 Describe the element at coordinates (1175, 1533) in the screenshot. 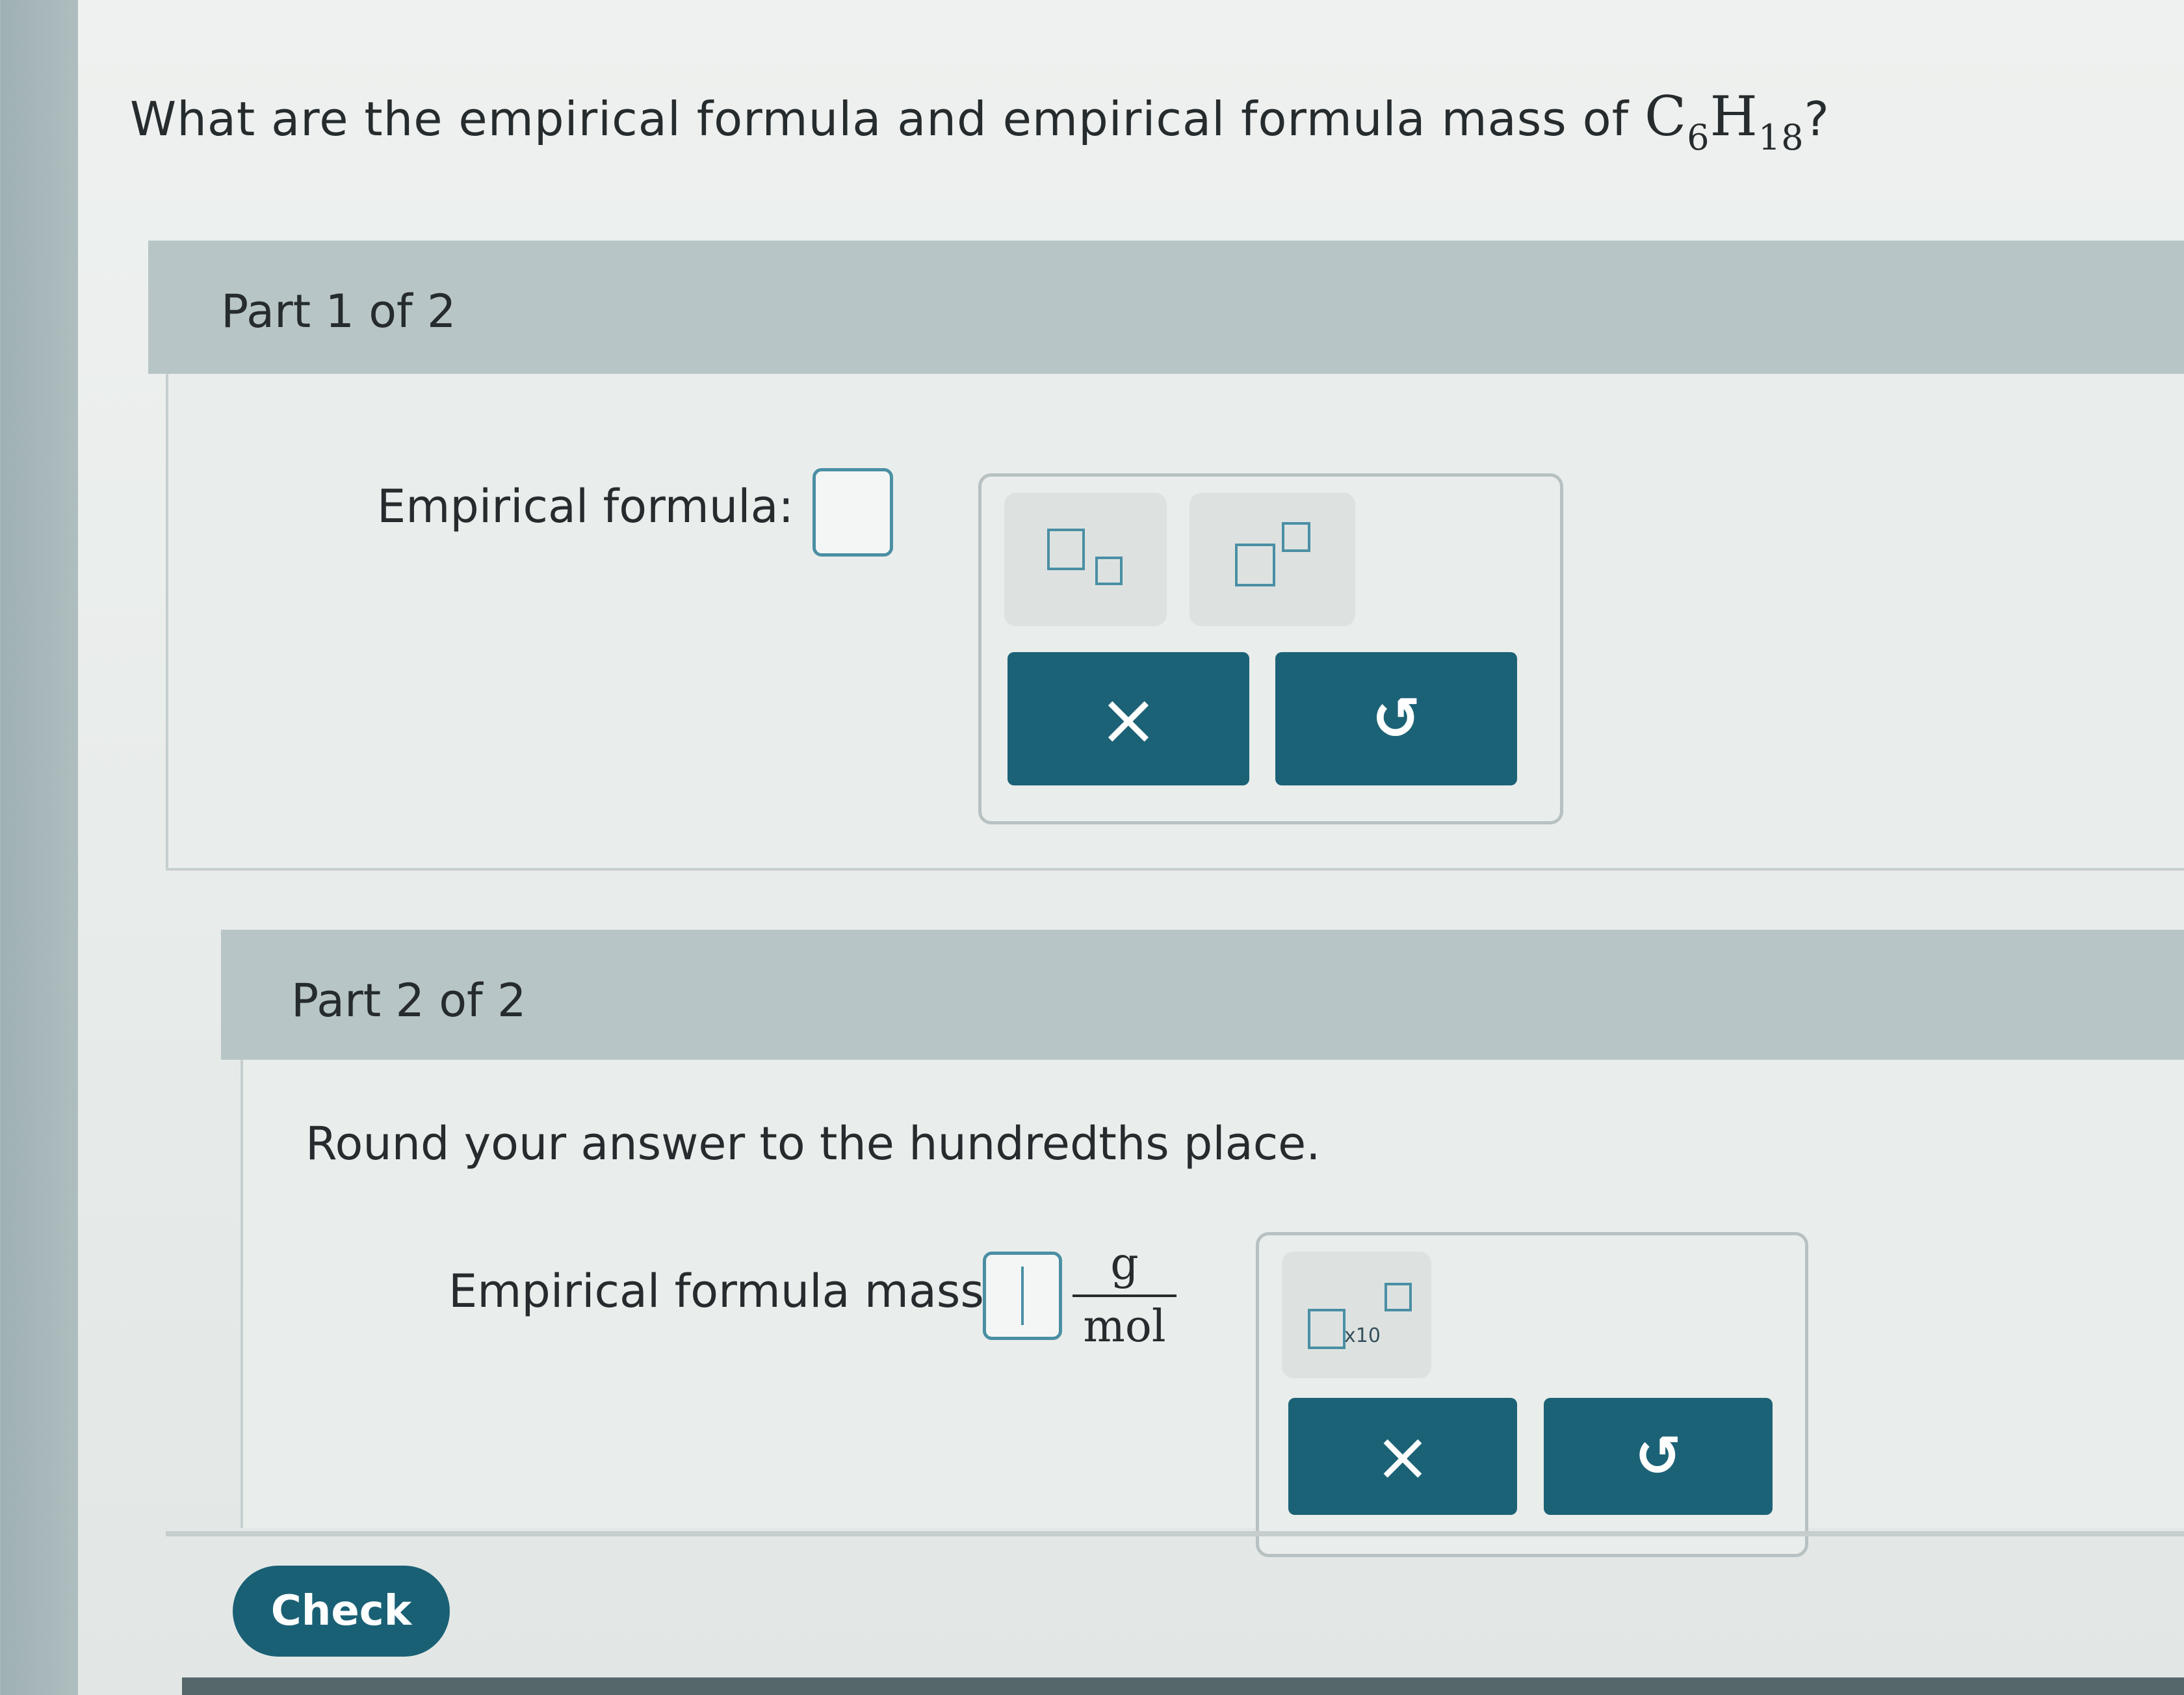

I see `footer-divider` at that location.